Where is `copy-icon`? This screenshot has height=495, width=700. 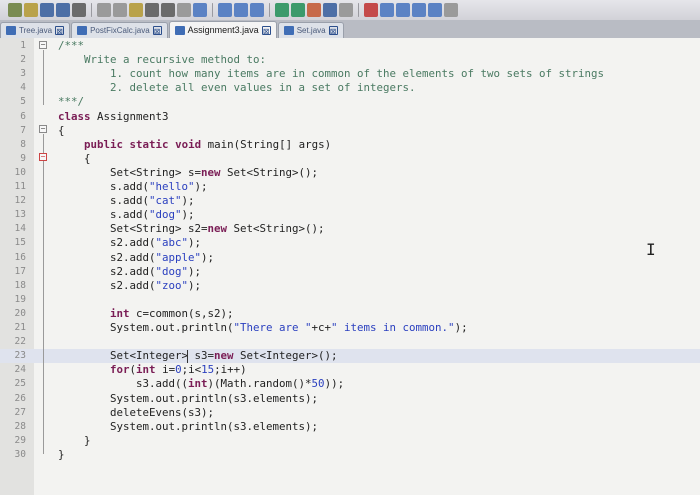 copy-icon is located at coordinates (120, 10).